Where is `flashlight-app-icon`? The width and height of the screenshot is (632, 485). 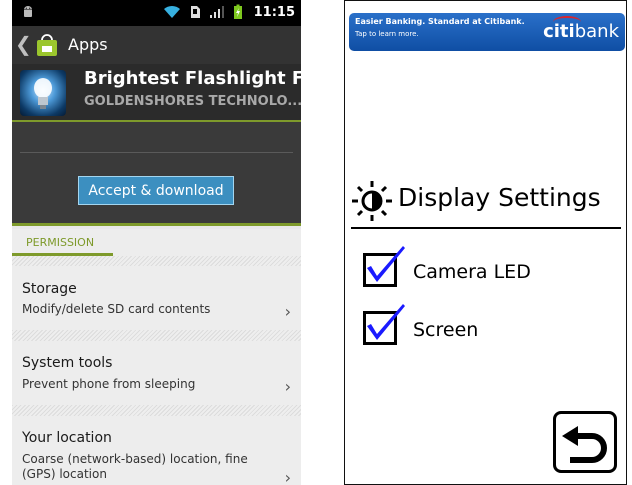 flashlight-app-icon is located at coordinates (43, 93).